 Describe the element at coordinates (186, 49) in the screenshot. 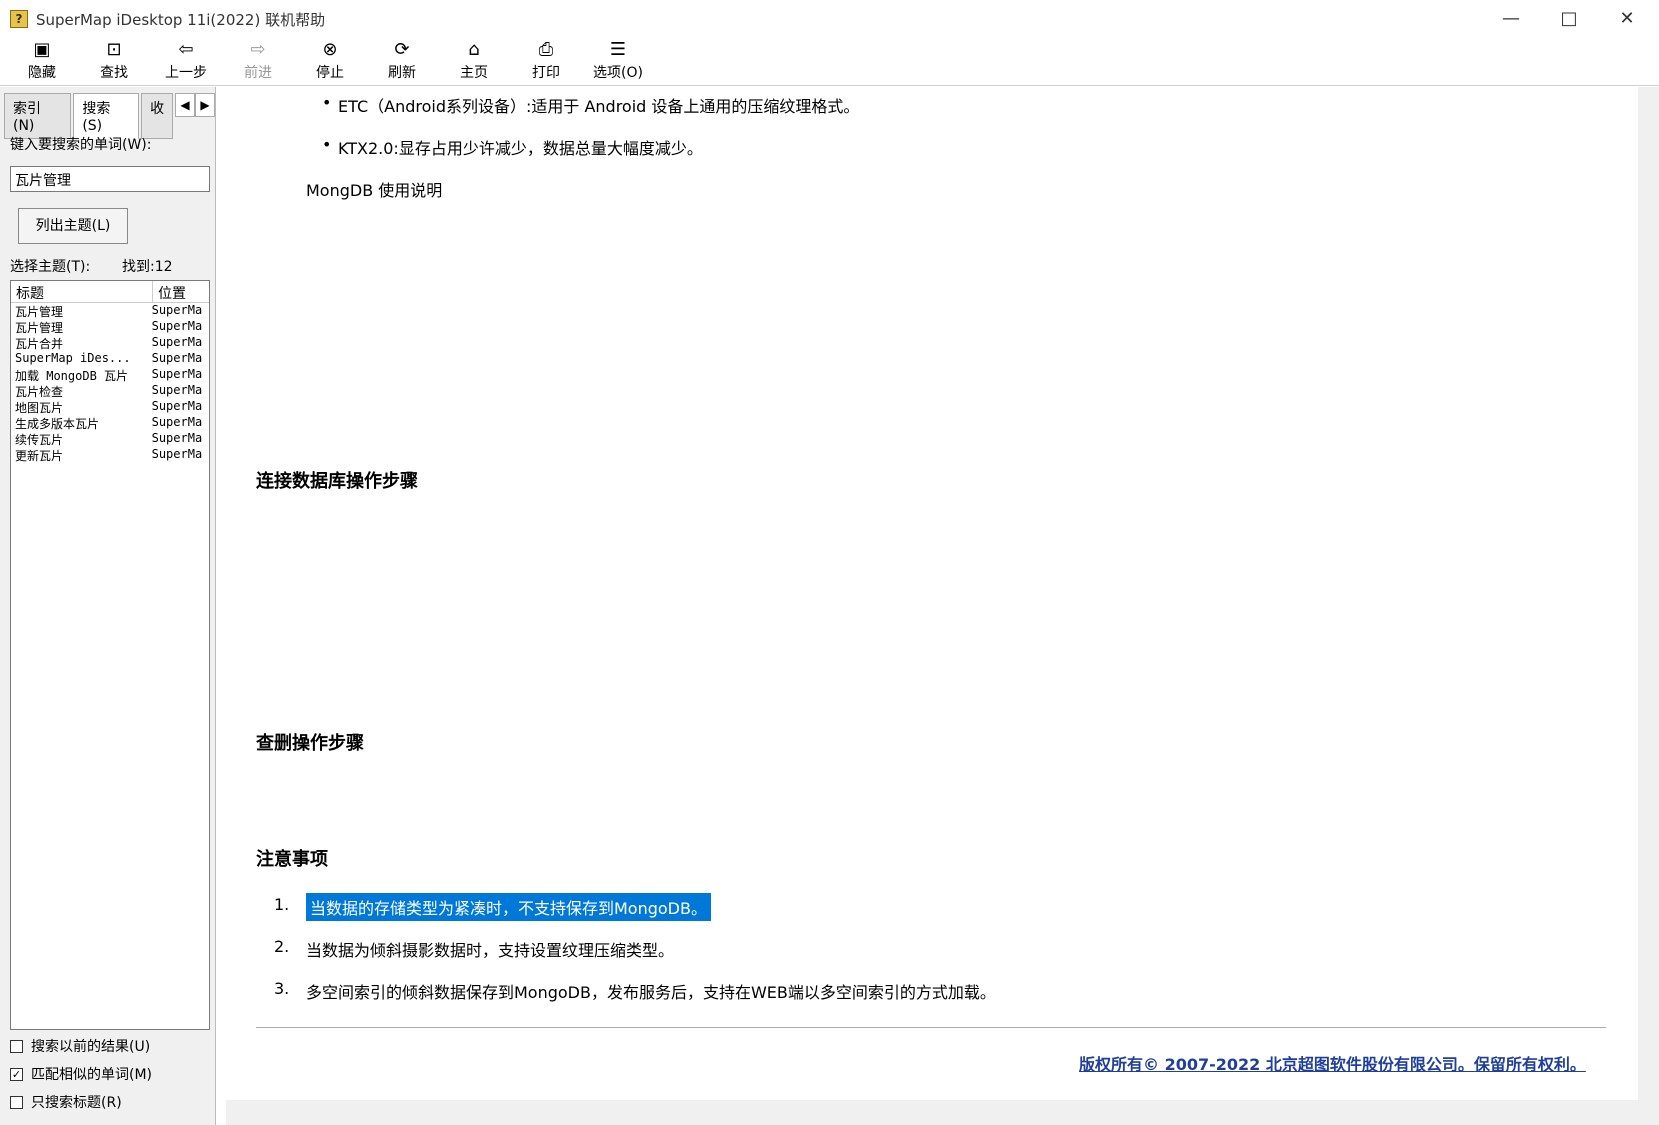

I see `back-icon: ⇦` at that location.